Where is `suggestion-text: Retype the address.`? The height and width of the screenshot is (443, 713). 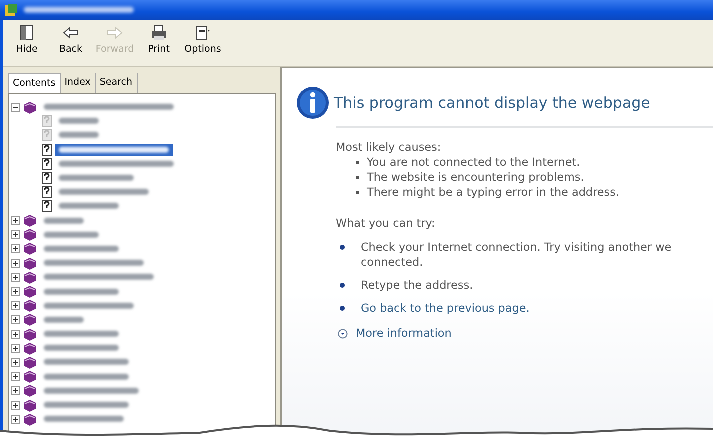 suggestion-text: Retype the address. is located at coordinates (417, 285).